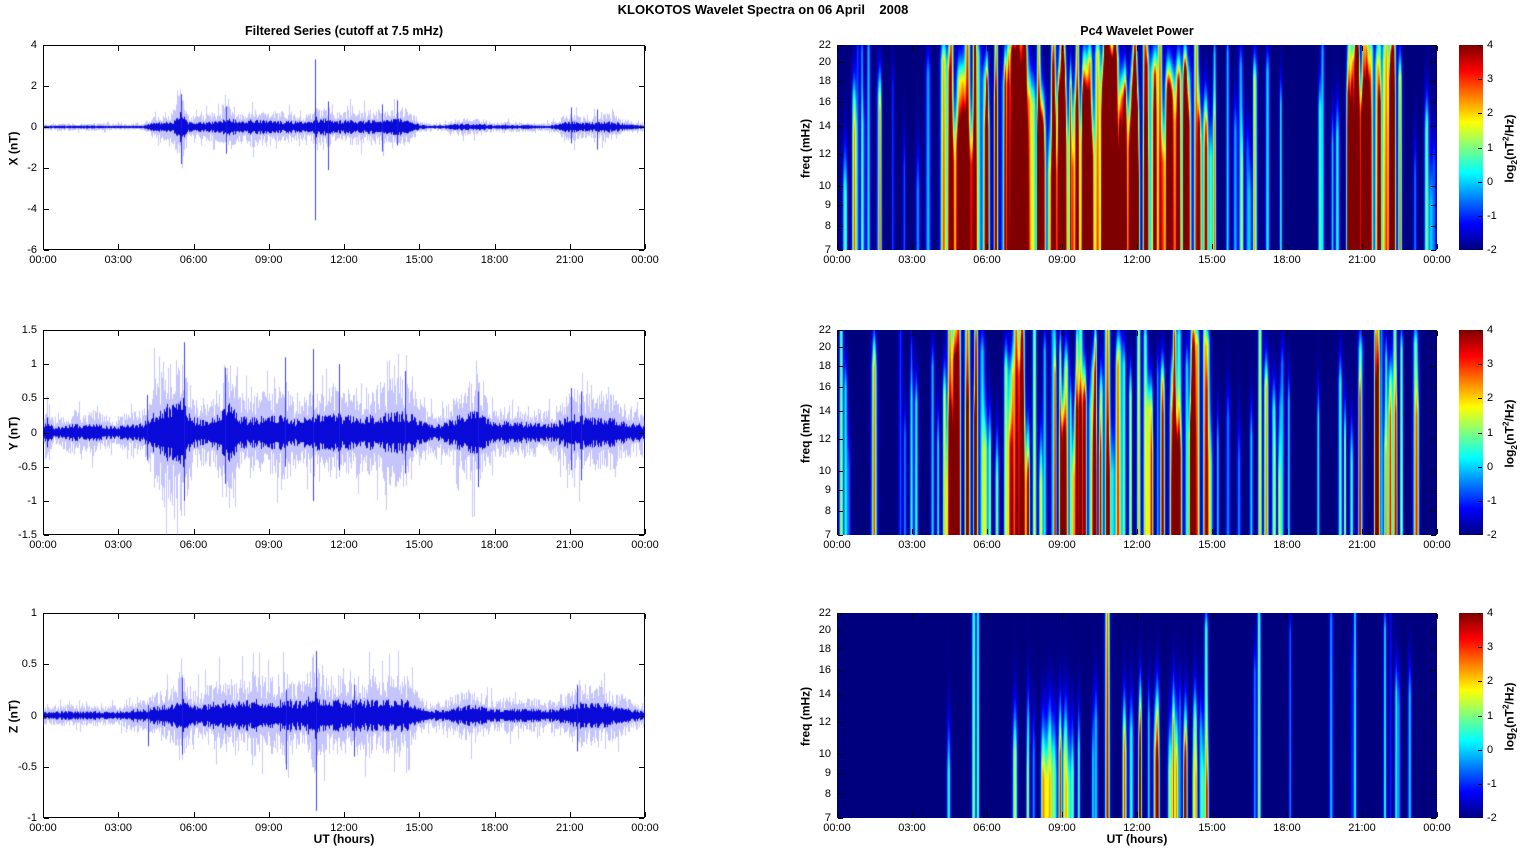  I want to click on colorbar-tick-label: 2, so click(1490, 398).